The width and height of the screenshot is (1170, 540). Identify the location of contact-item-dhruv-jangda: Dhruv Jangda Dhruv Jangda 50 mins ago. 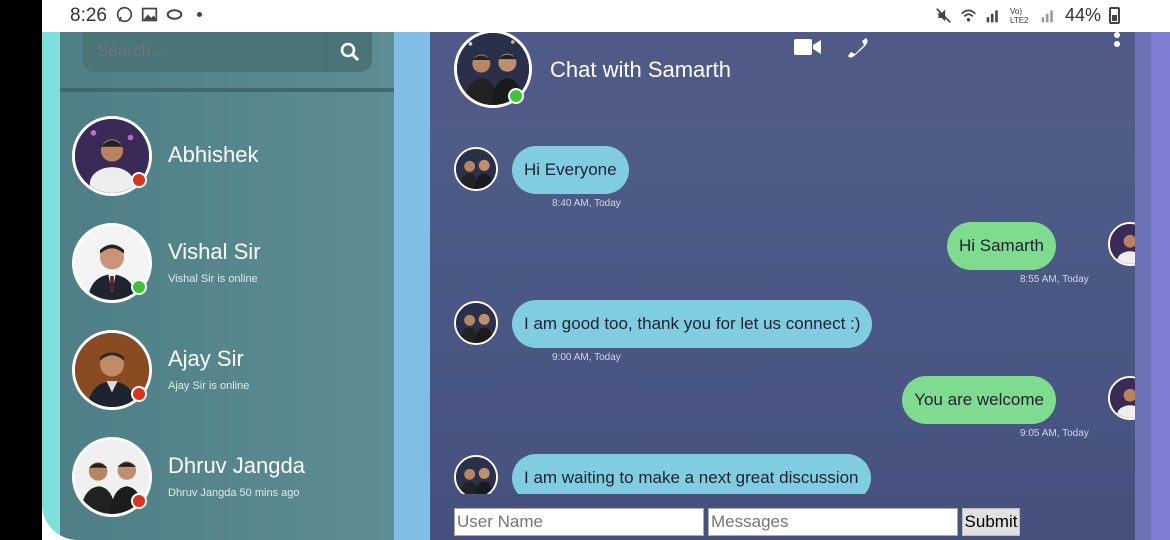
(227, 482).